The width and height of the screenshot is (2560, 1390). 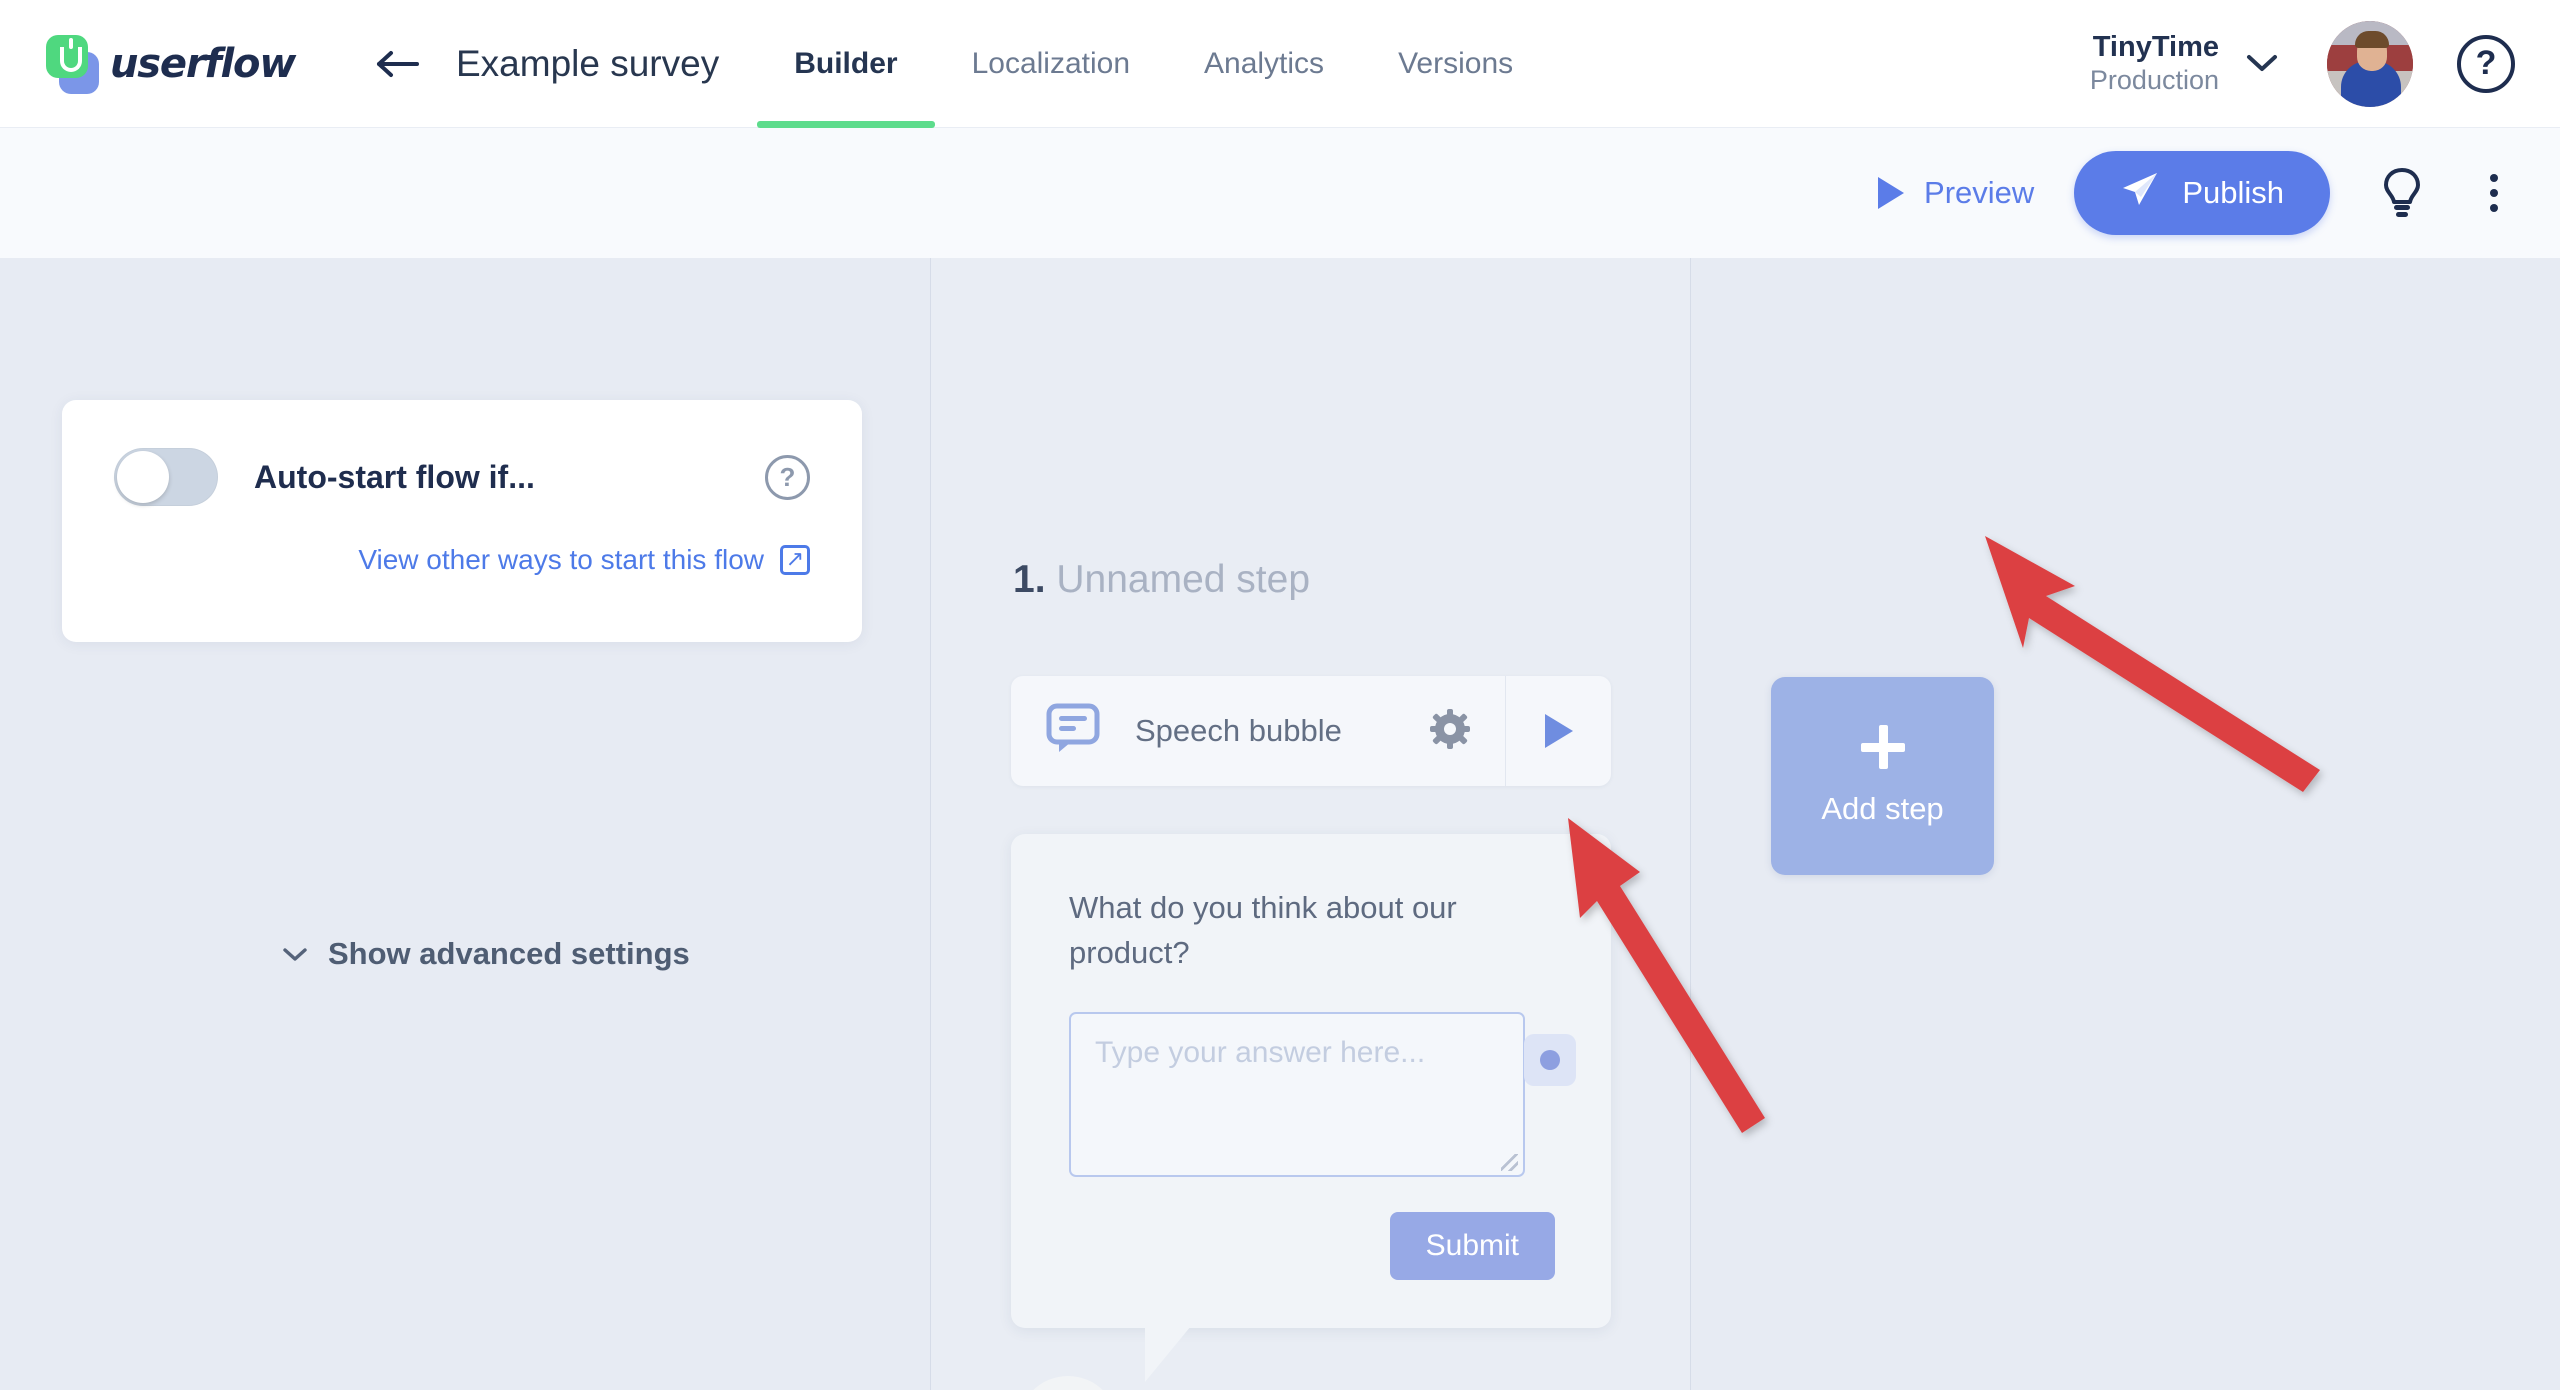 I want to click on show-advanced-settings-toggle: Show advanced settings, so click(x=486, y=954).